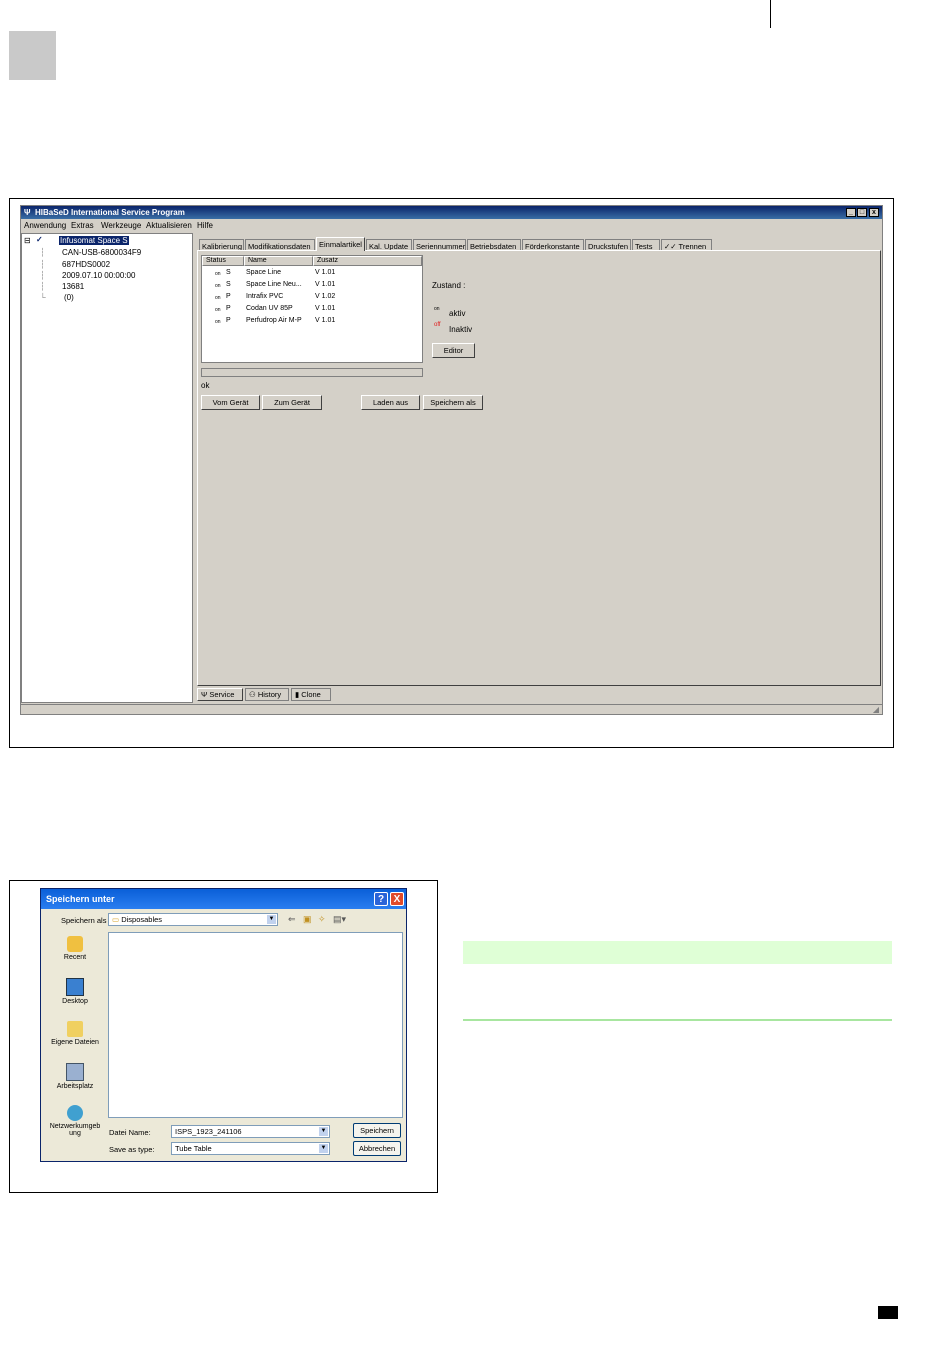  Describe the element at coordinates (449, 285) in the screenshot. I see `zustand-label: Zustand :` at that location.